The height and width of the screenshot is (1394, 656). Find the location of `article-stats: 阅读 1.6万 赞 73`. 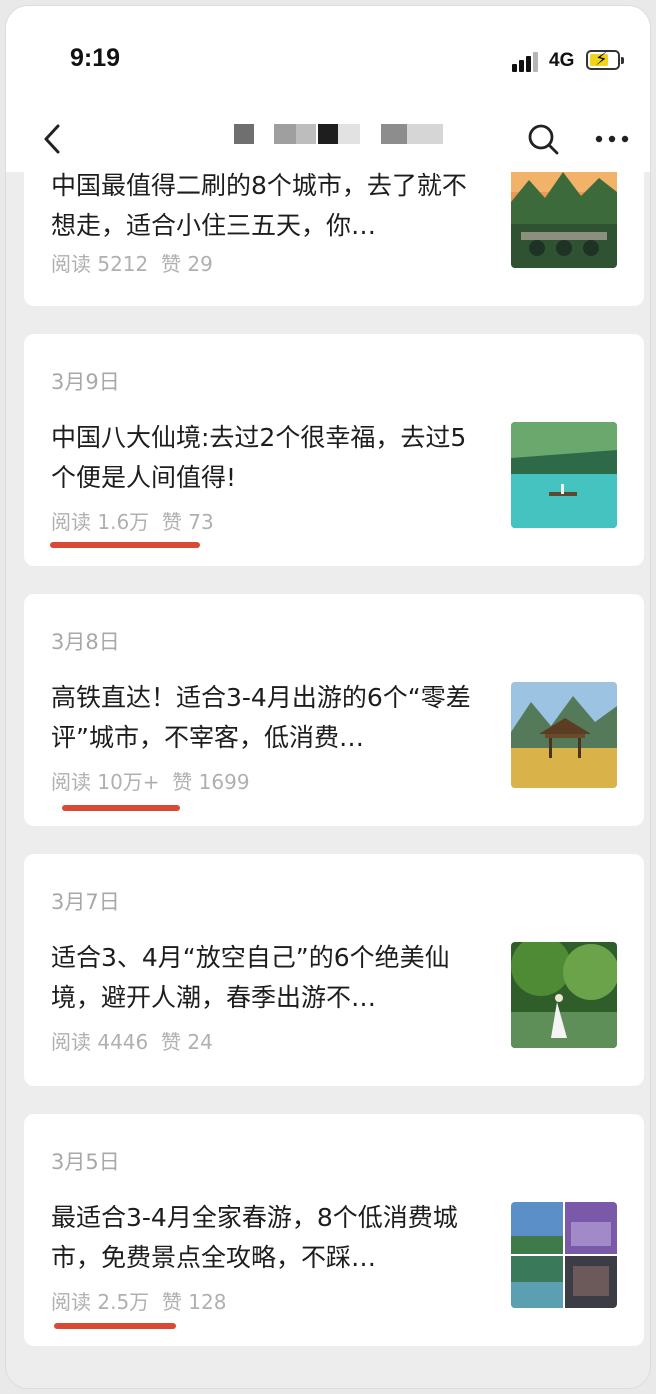

article-stats: 阅读 1.6万 赞 73 is located at coordinates (132, 520).